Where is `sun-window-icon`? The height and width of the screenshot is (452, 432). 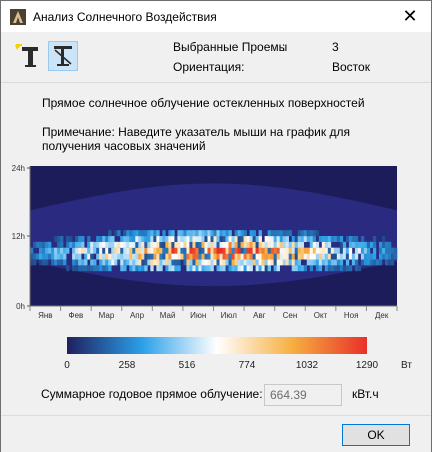 sun-window-icon is located at coordinates (26, 55).